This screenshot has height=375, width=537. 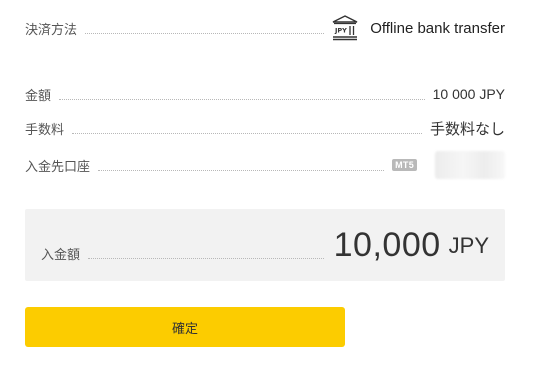 What do you see at coordinates (437, 28) in the screenshot?
I see `payment-method-value: Offline bank transfer` at bounding box center [437, 28].